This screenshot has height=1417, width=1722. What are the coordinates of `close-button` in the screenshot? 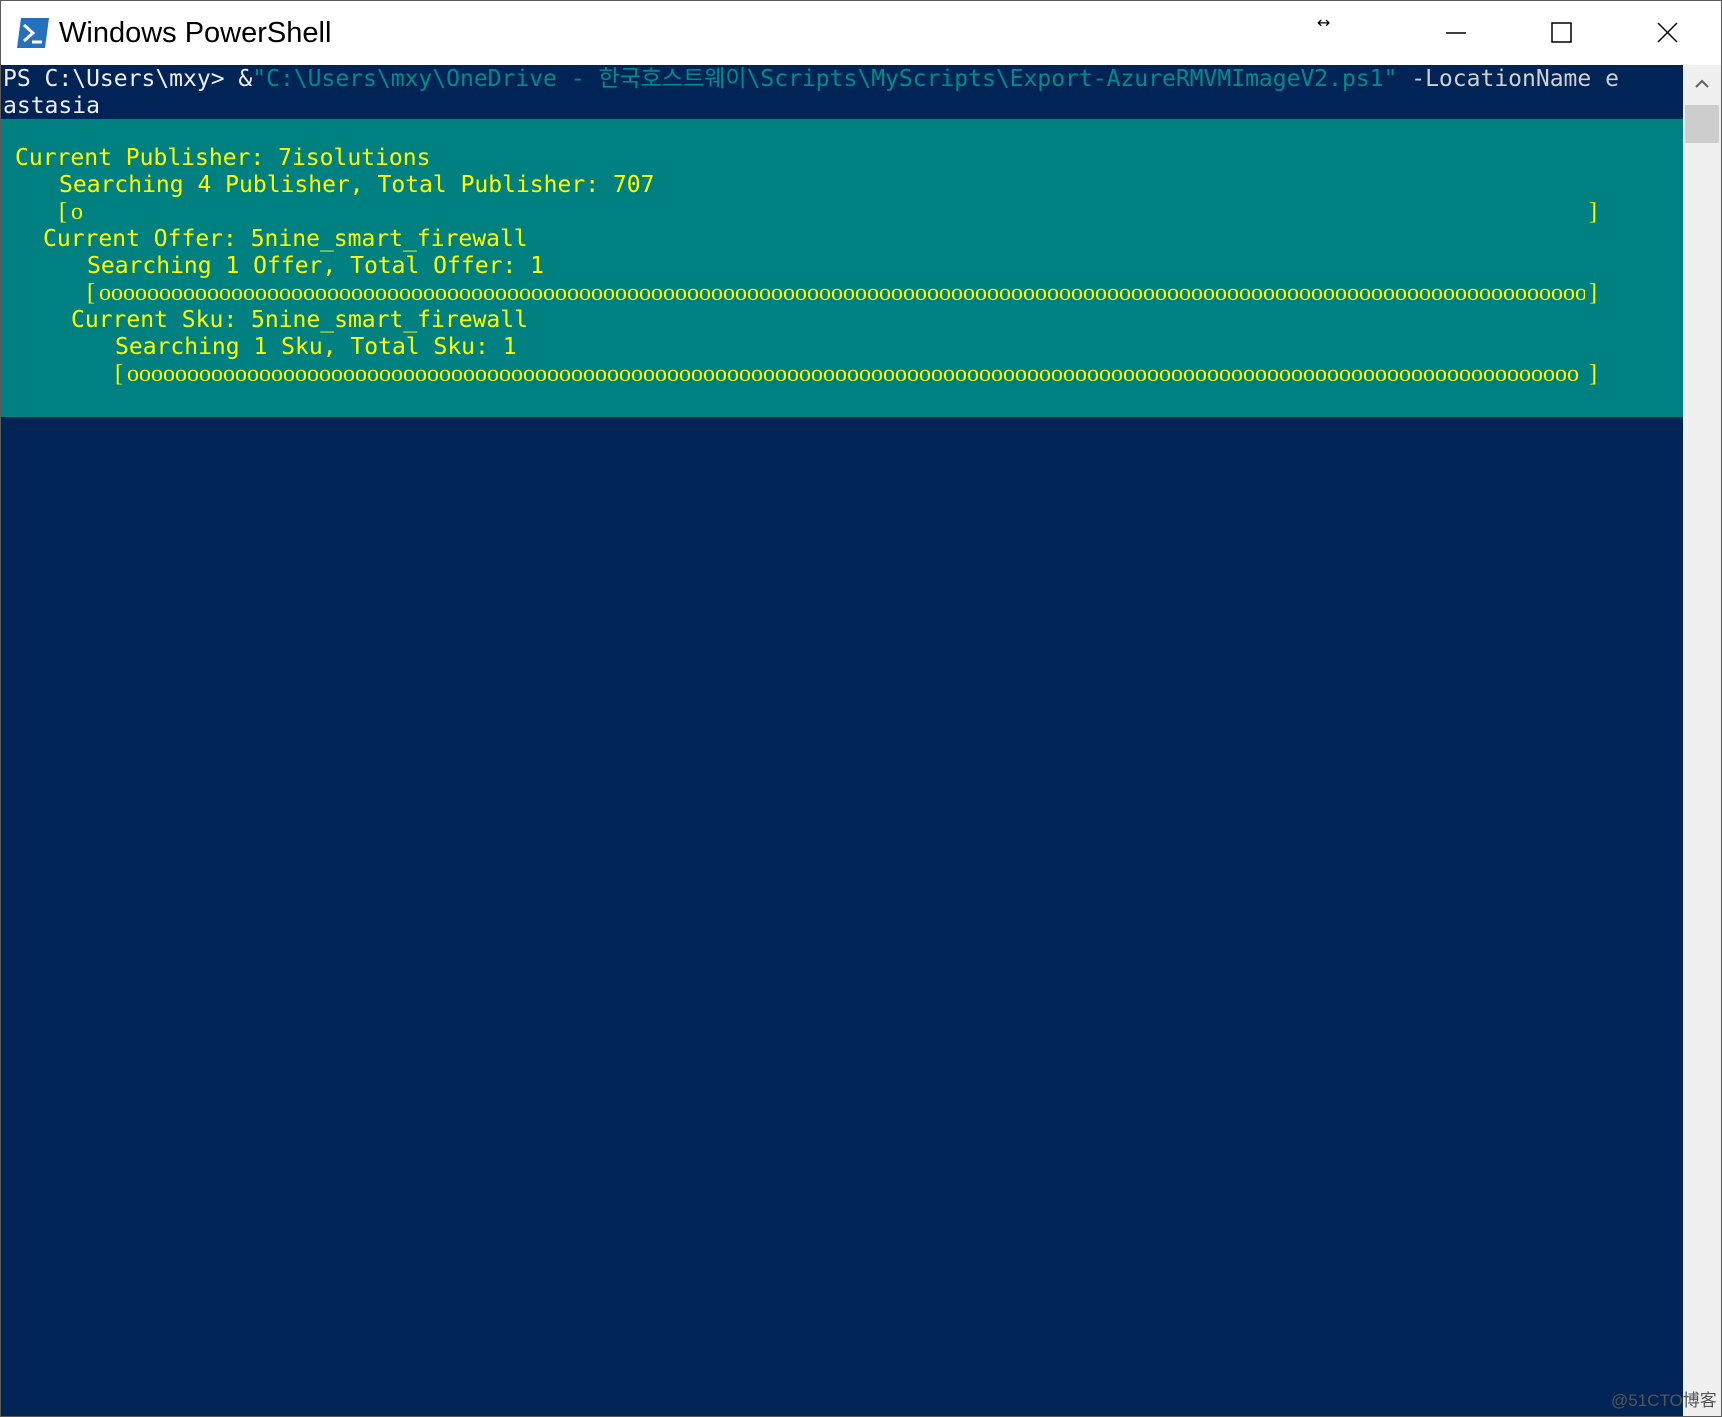 It's located at (1665, 33).